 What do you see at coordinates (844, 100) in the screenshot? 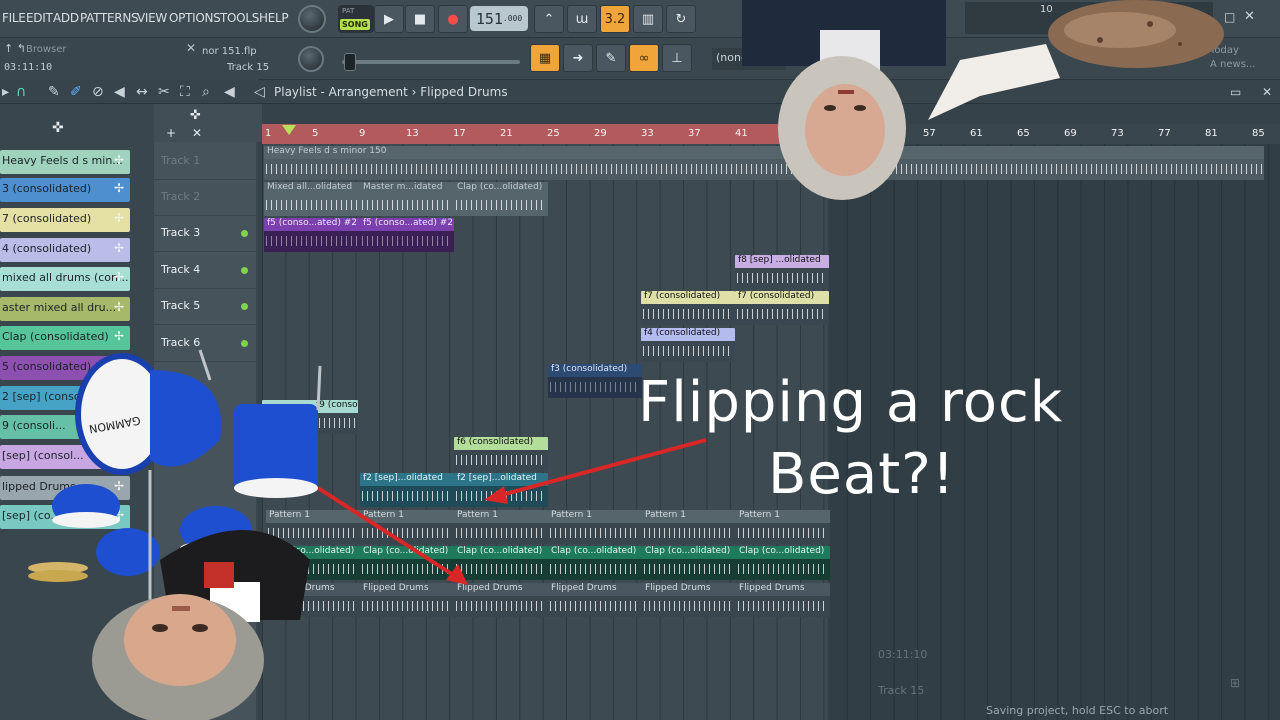
I see `upside-down-portrait-top` at bounding box center [844, 100].